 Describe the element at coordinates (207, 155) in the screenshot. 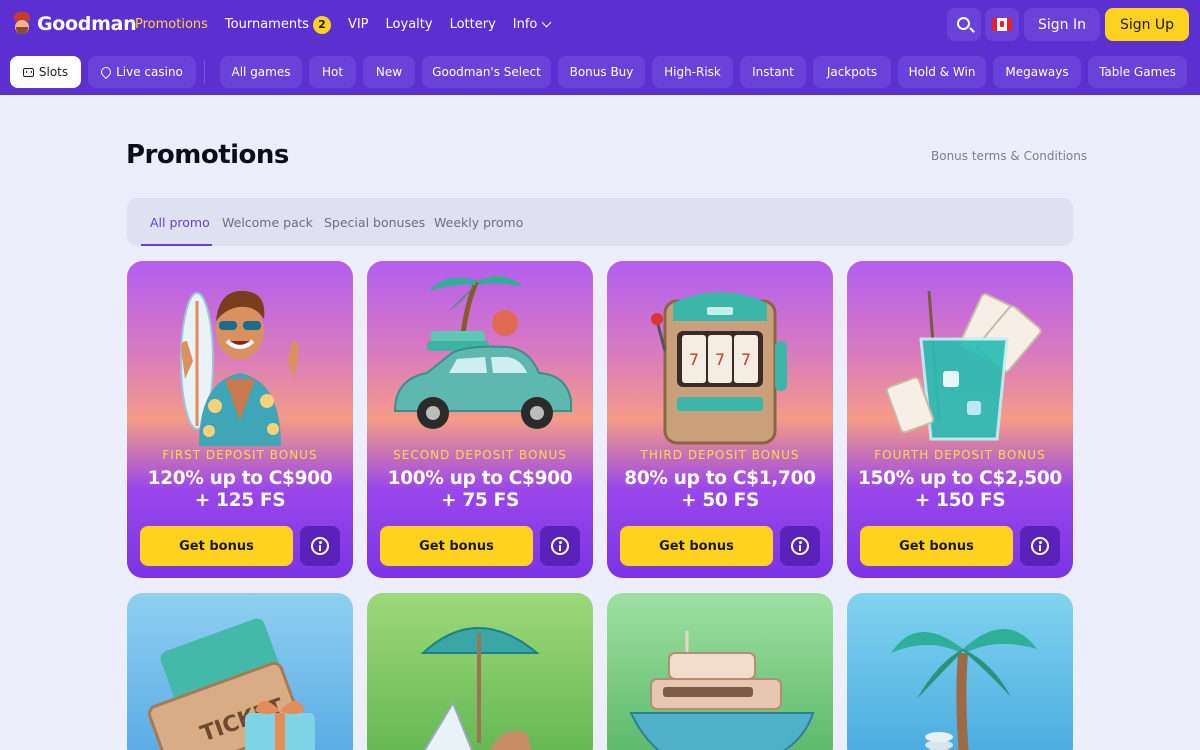

I see `page-title: Promotions` at that location.